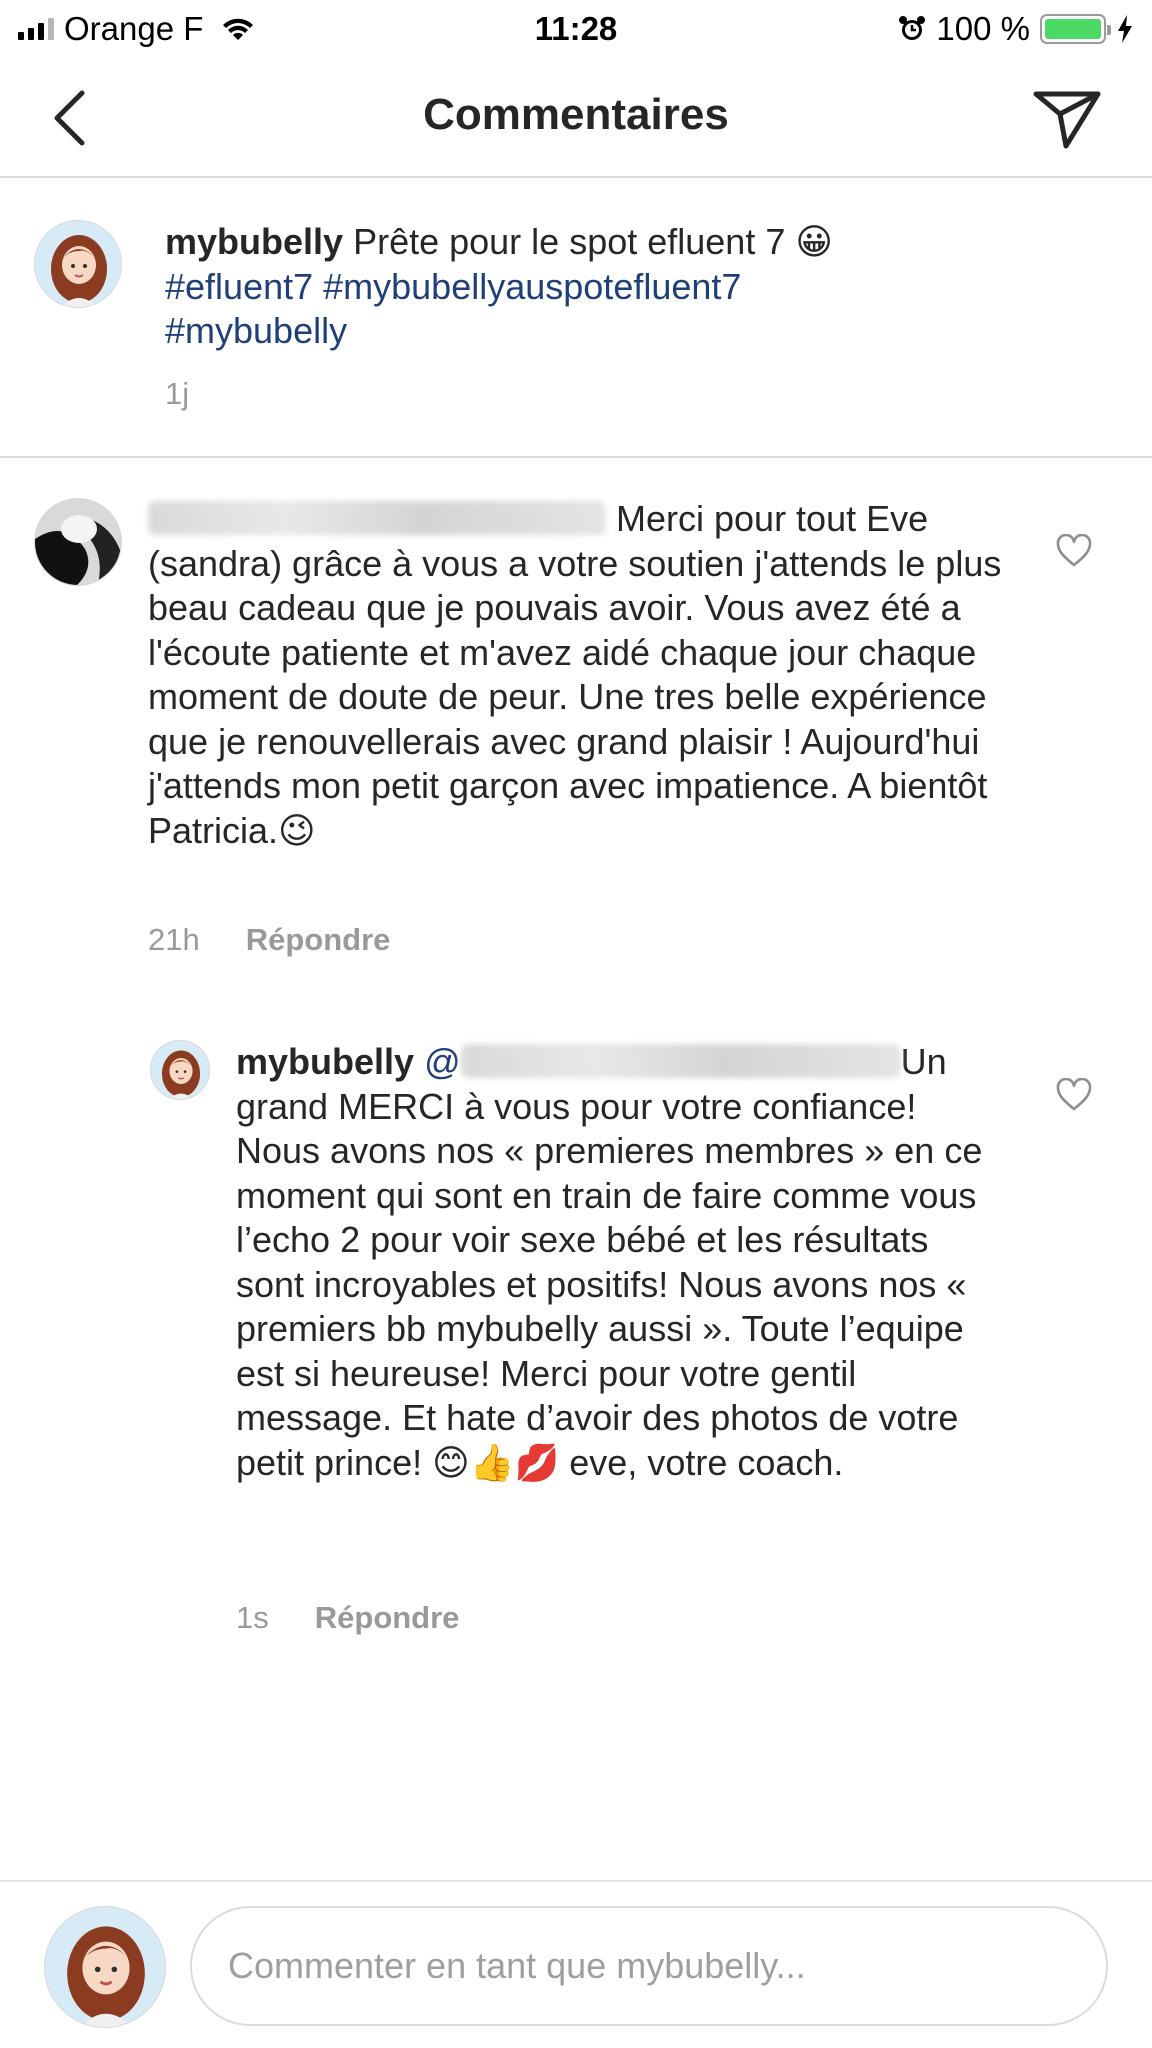 Image resolution: width=1152 pixels, height=2048 pixels. I want to click on caption-hashtags: #efluent7 #mybubellyauspotefluent7, so click(453, 286).